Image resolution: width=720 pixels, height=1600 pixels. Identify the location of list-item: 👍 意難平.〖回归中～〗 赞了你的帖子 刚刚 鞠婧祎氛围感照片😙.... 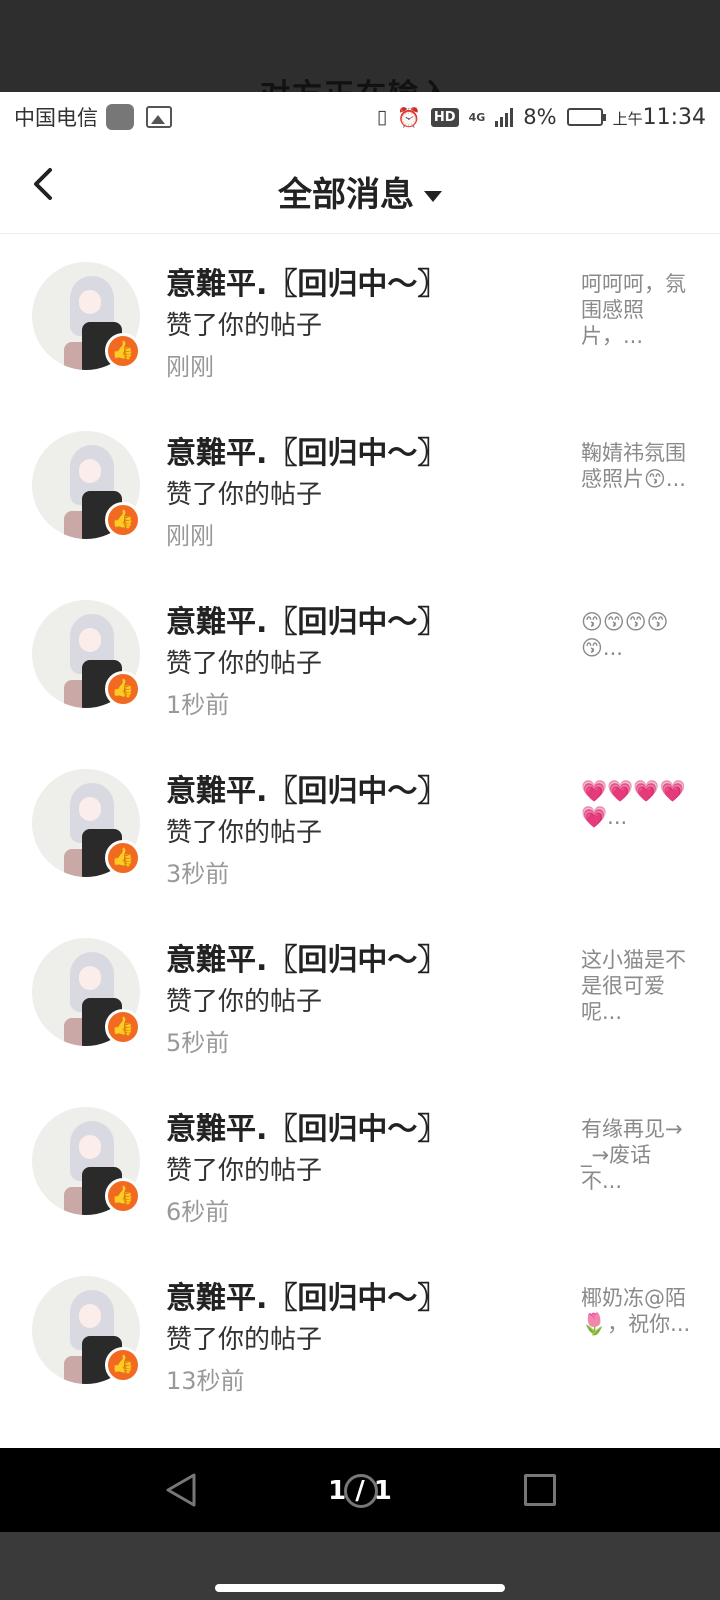
(360, 488).